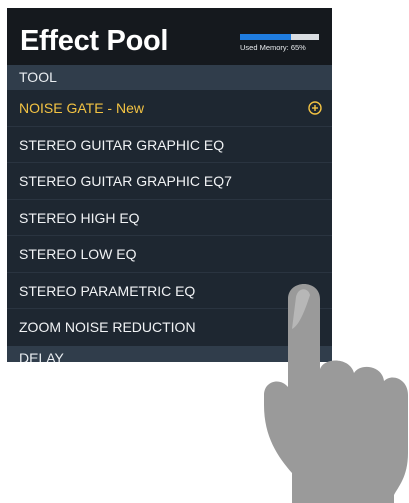  What do you see at coordinates (81, 108) in the screenshot?
I see `list-item-label: NOISE GATE - New` at bounding box center [81, 108].